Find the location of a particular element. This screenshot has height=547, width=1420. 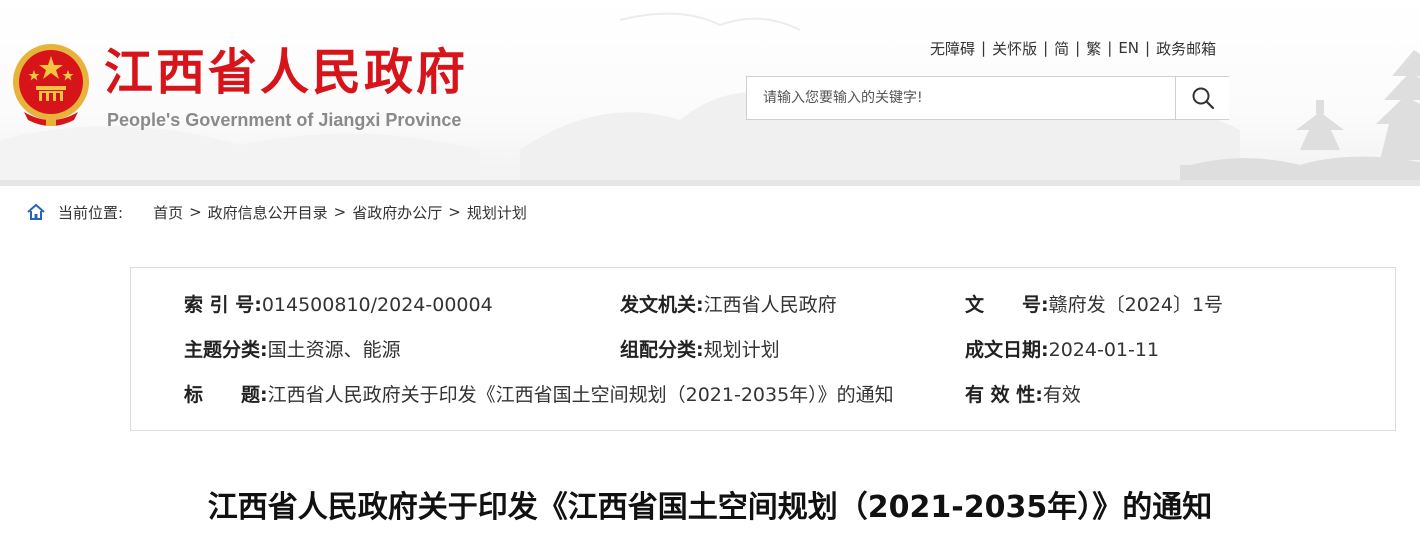

meta-label: 主题分类: is located at coordinates (226, 350).